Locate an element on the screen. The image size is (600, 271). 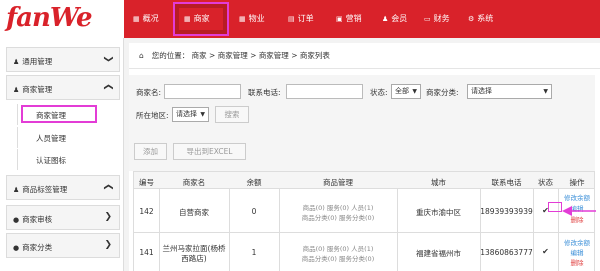
export-excel-button: 导出到EXCEL is located at coordinates (209, 151).